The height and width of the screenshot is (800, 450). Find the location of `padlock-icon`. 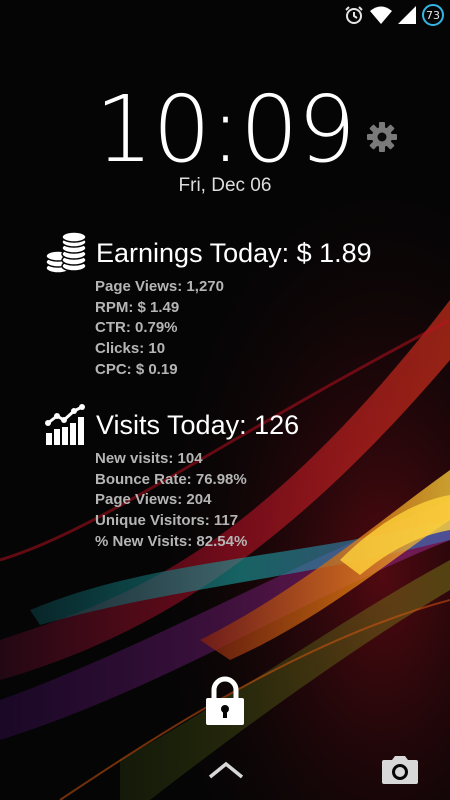

padlock-icon is located at coordinates (225, 701).